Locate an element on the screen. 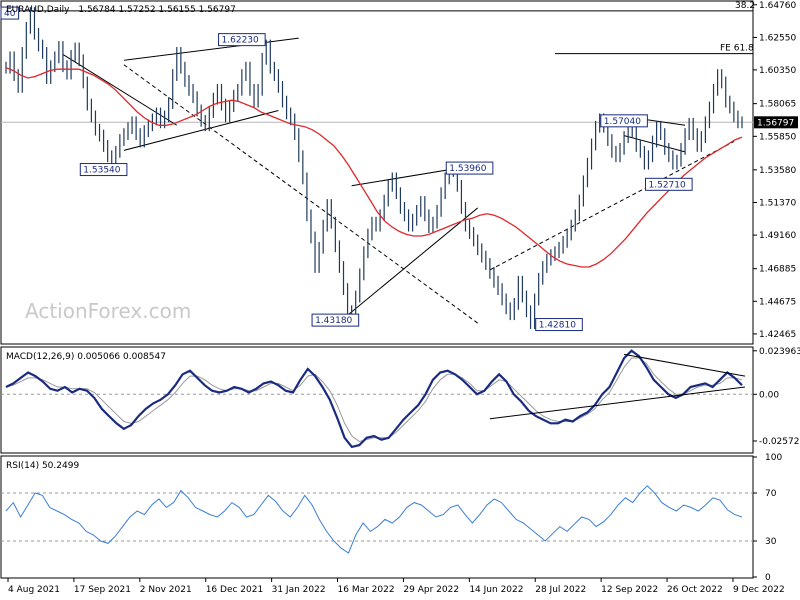 This screenshot has height=600, width=800. price-y-tick-label: 1.58065 is located at coordinates (777, 105).